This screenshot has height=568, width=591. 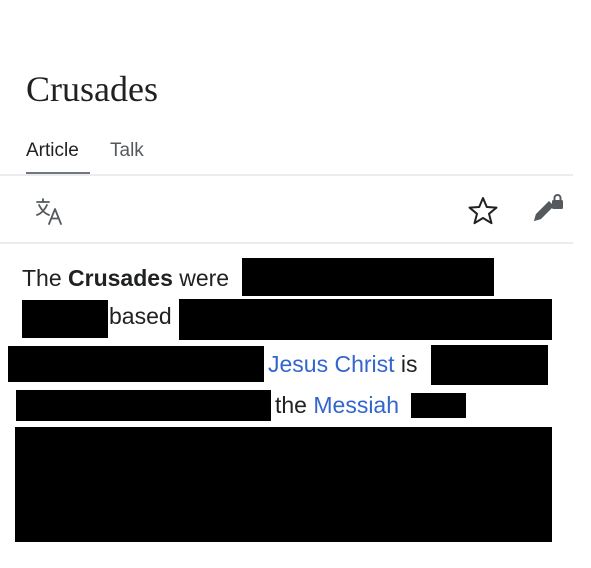 What do you see at coordinates (356, 405) in the screenshot?
I see `messiah-link: Messiah` at bounding box center [356, 405].